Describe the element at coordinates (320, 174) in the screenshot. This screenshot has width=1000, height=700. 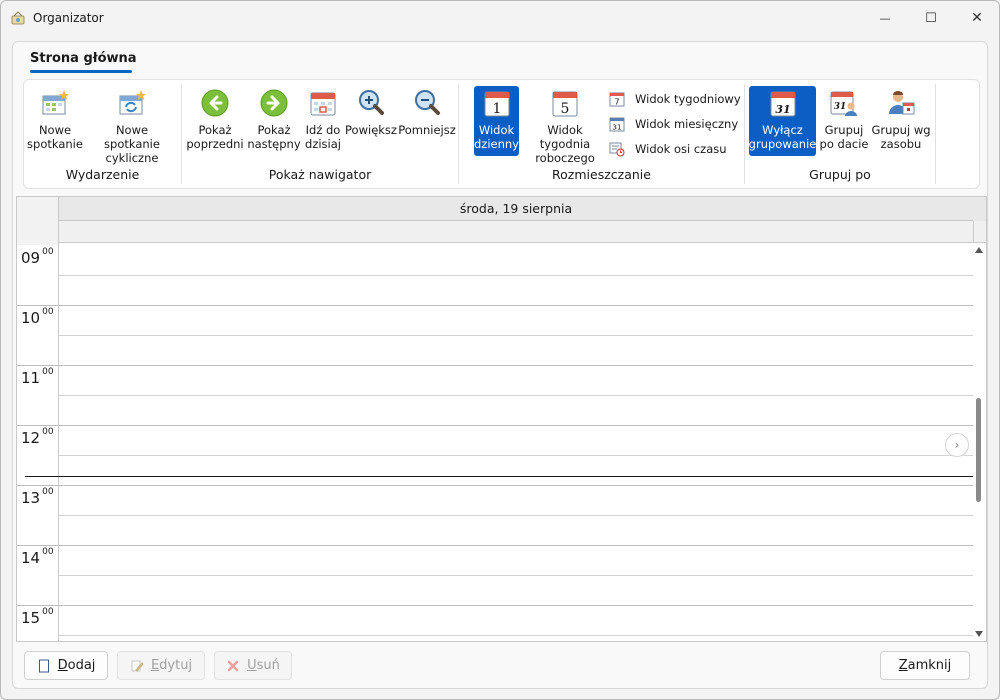
I see `group-label-navigator: Pokaż nawigator` at that location.